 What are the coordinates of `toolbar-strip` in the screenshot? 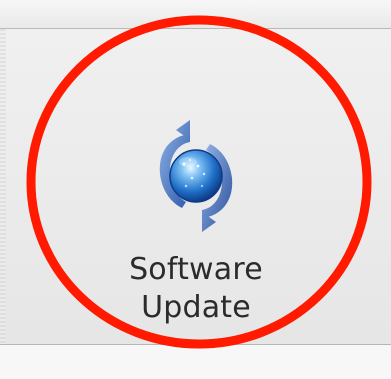 It's located at (195, 14).